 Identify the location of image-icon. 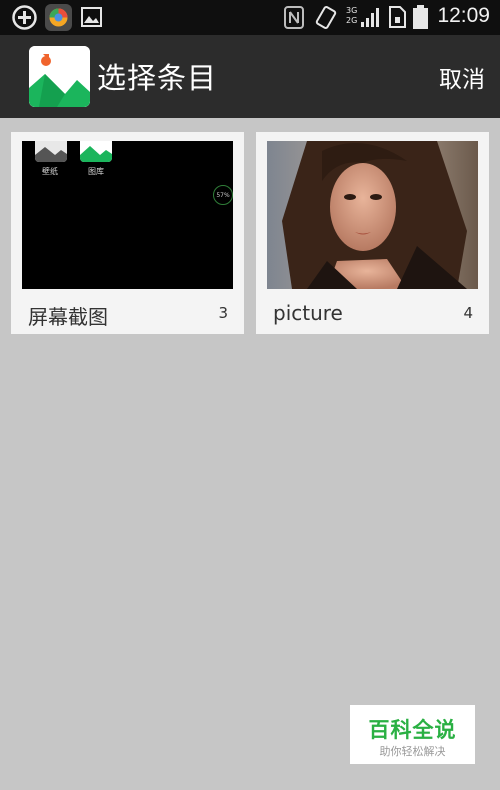
(91, 19).